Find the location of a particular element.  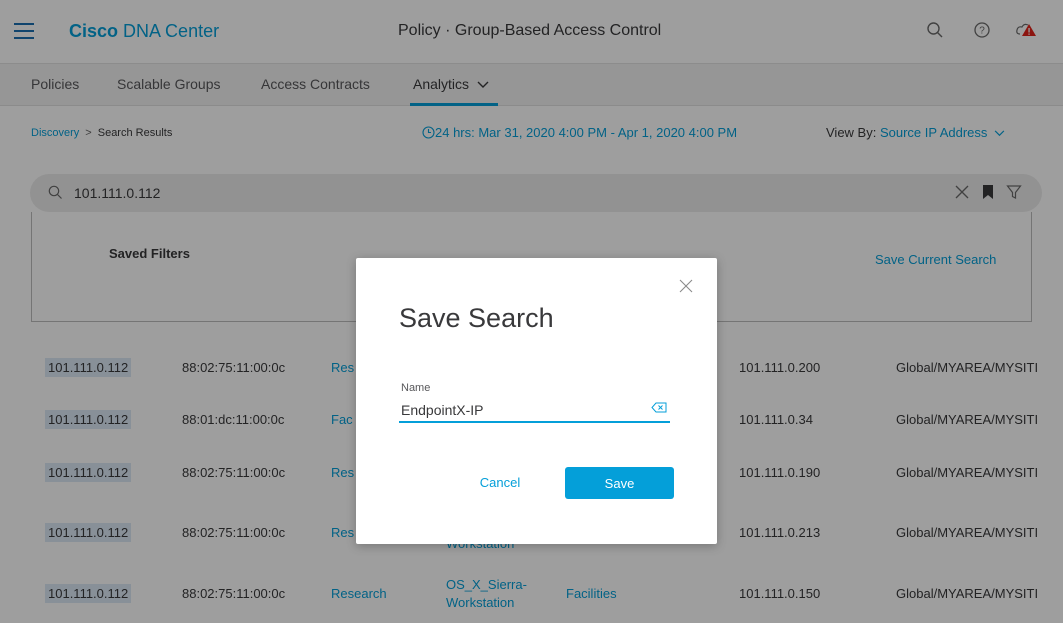

cancel-button: Cancel is located at coordinates (500, 482).